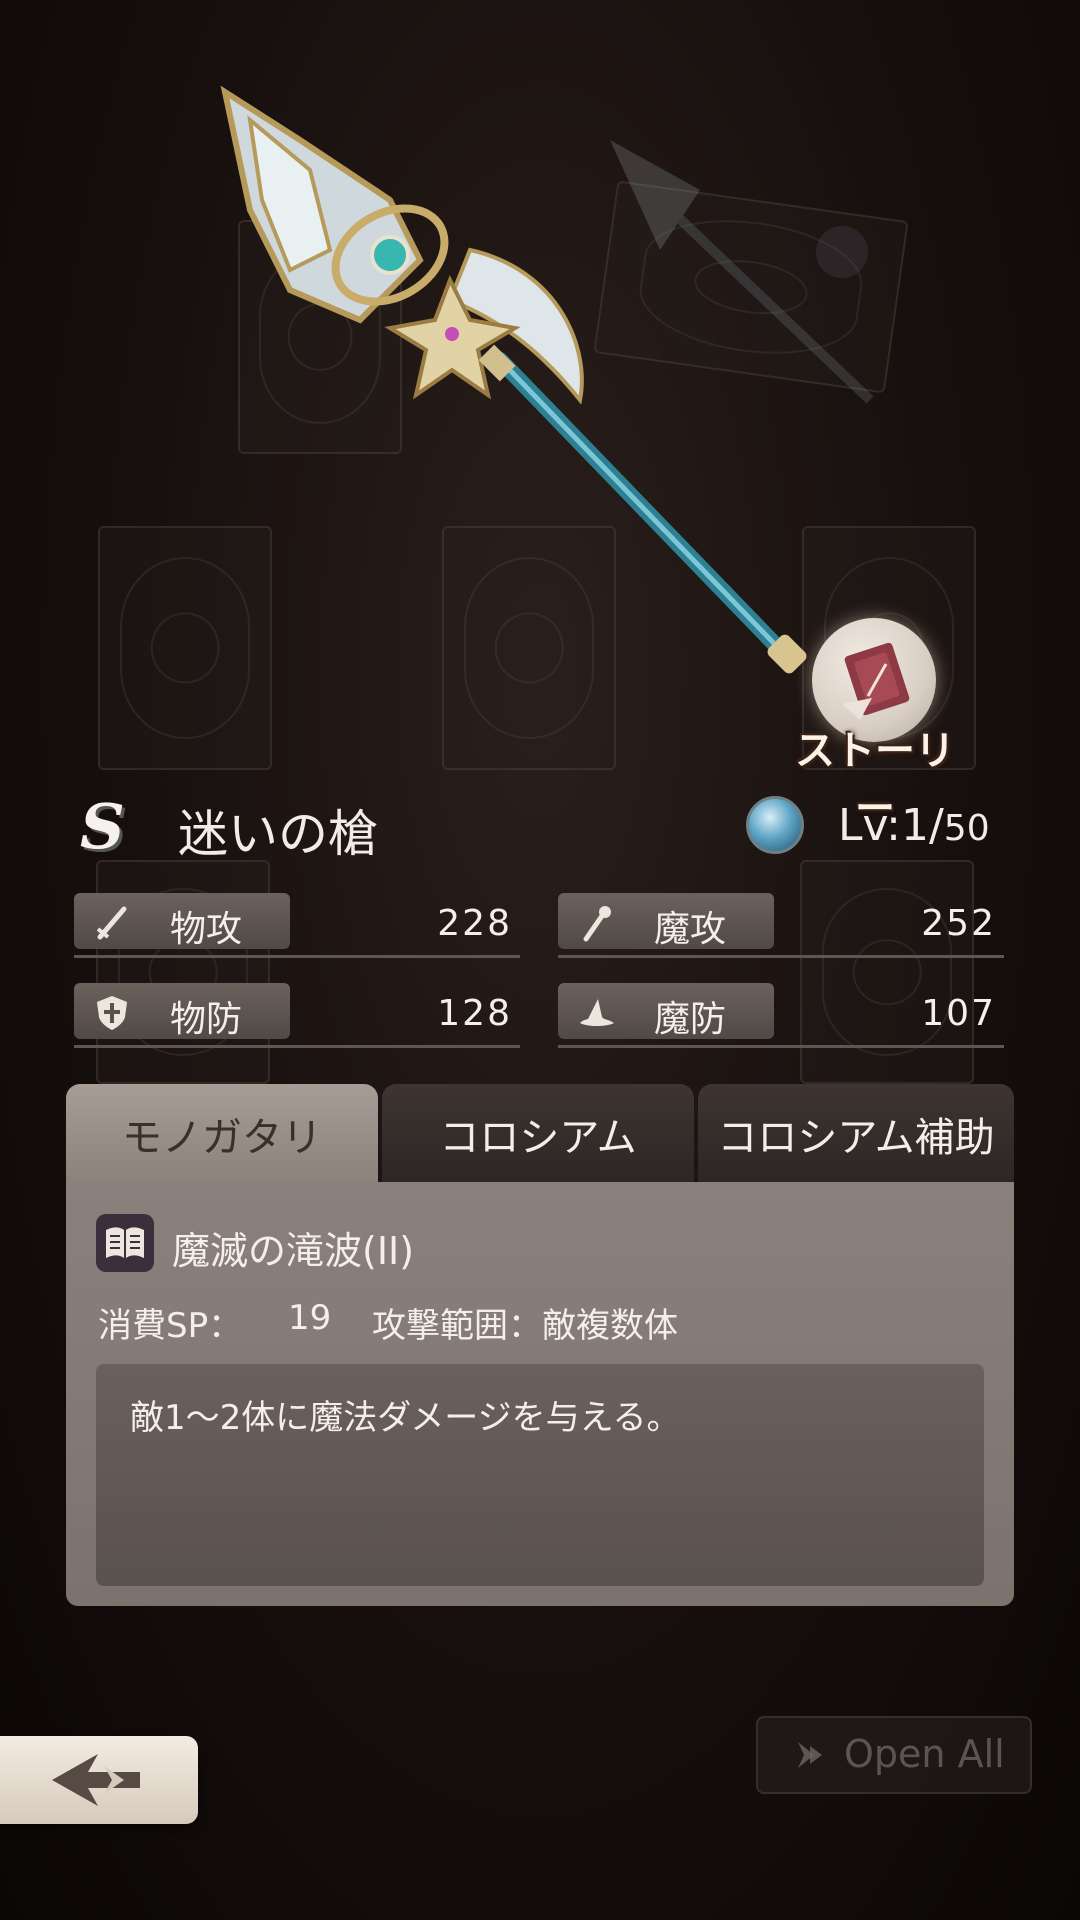 Image resolution: width=1080 pixels, height=1920 pixels. What do you see at coordinates (781, 1015) in the screenshot?
I see `stat-mag-def: 魔防 107` at bounding box center [781, 1015].